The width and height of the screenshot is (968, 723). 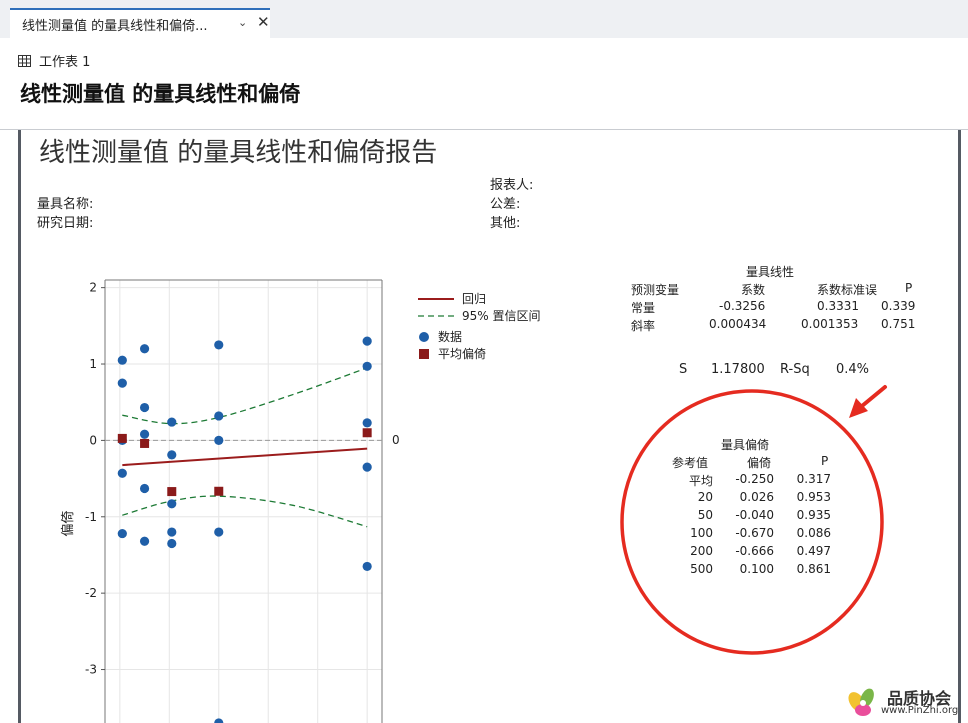 I want to click on legend-regression-label: 回归, so click(x=474, y=299).